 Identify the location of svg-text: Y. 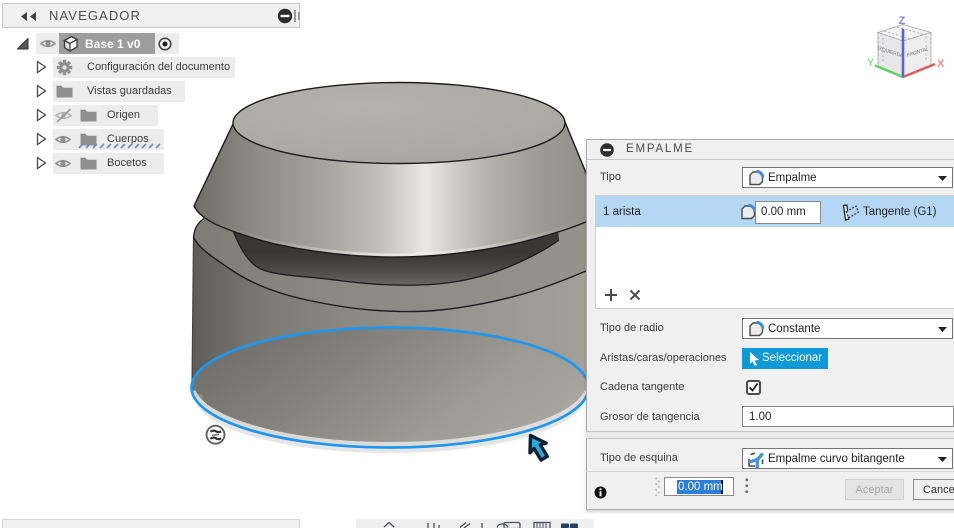
(871, 63).